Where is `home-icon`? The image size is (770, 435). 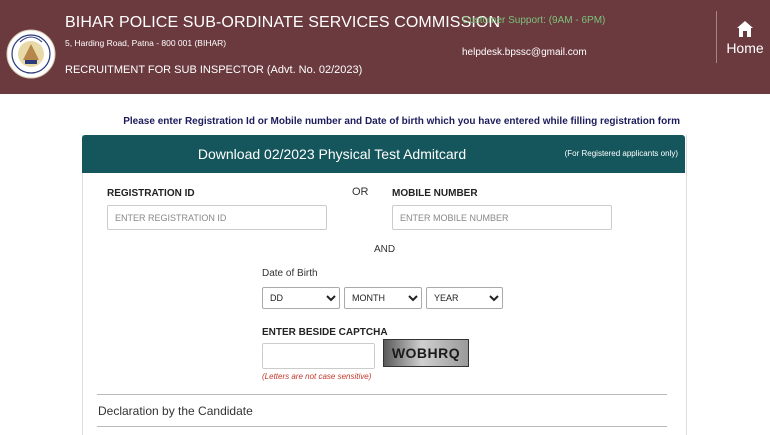 home-icon is located at coordinates (745, 29).